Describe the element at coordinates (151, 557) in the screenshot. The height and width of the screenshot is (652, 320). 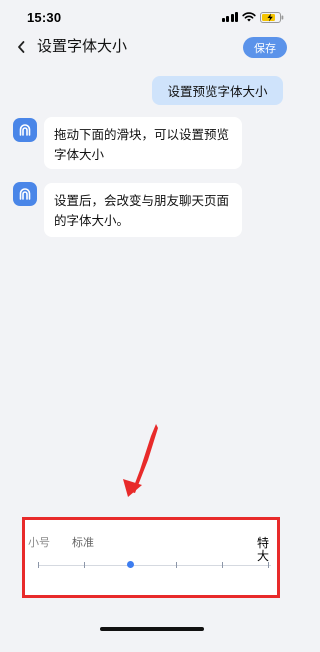
I see `font-size-panel: 小号 标准 特大` at that location.